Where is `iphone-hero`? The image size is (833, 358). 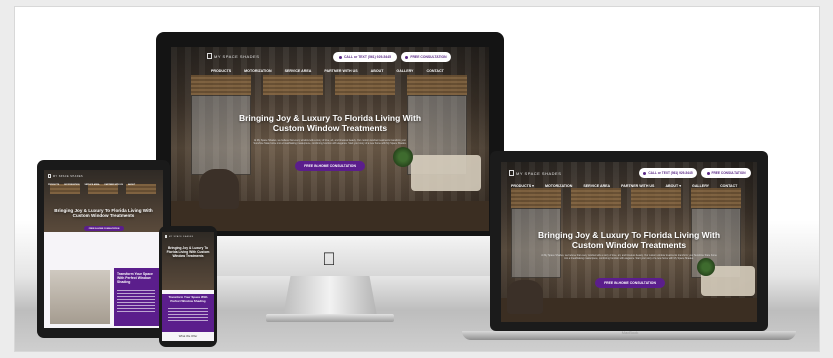
iphone-hero is located at coordinates (188, 261).